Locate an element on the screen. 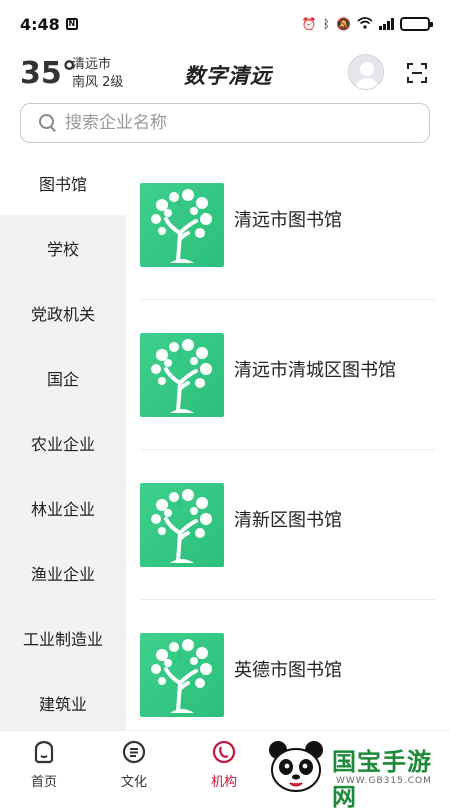  battery-icon is located at coordinates (416, 24).